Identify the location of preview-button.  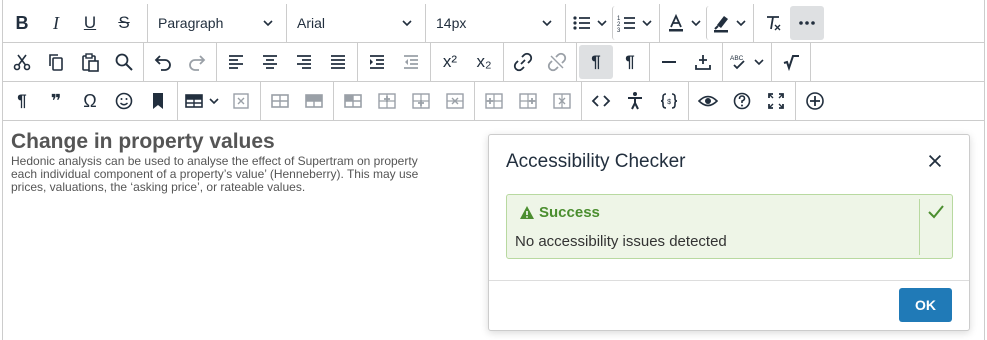
(708, 101).